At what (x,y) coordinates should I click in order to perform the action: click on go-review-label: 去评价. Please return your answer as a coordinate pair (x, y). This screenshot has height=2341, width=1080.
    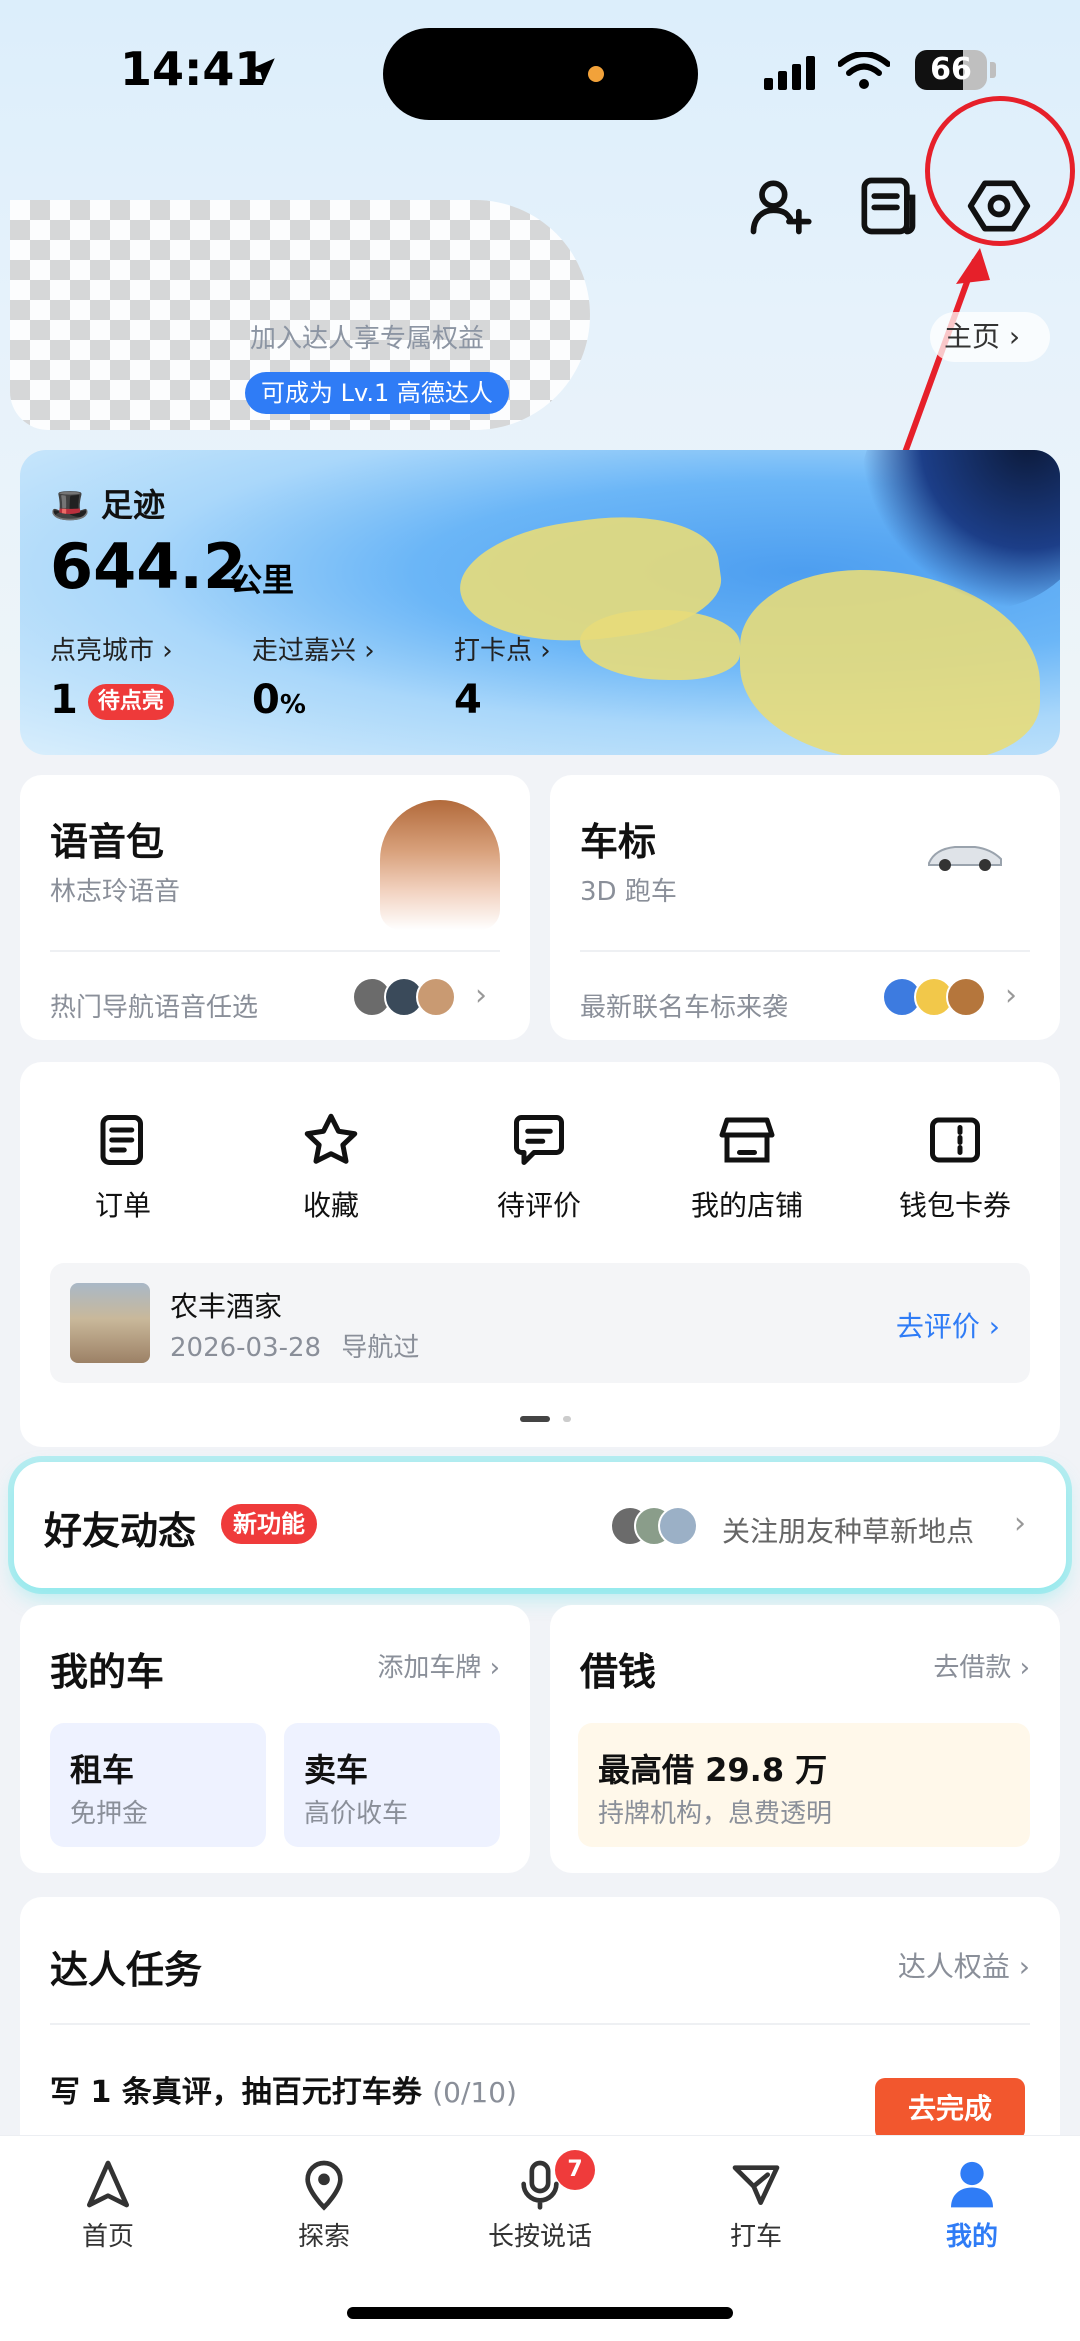
    Looking at the image, I should click on (937, 1326).